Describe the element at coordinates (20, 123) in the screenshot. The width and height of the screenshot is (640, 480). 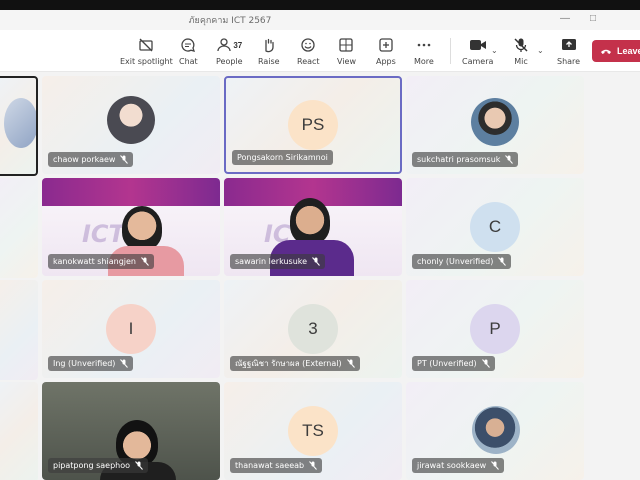
I see `shared-content-thumbnail` at that location.